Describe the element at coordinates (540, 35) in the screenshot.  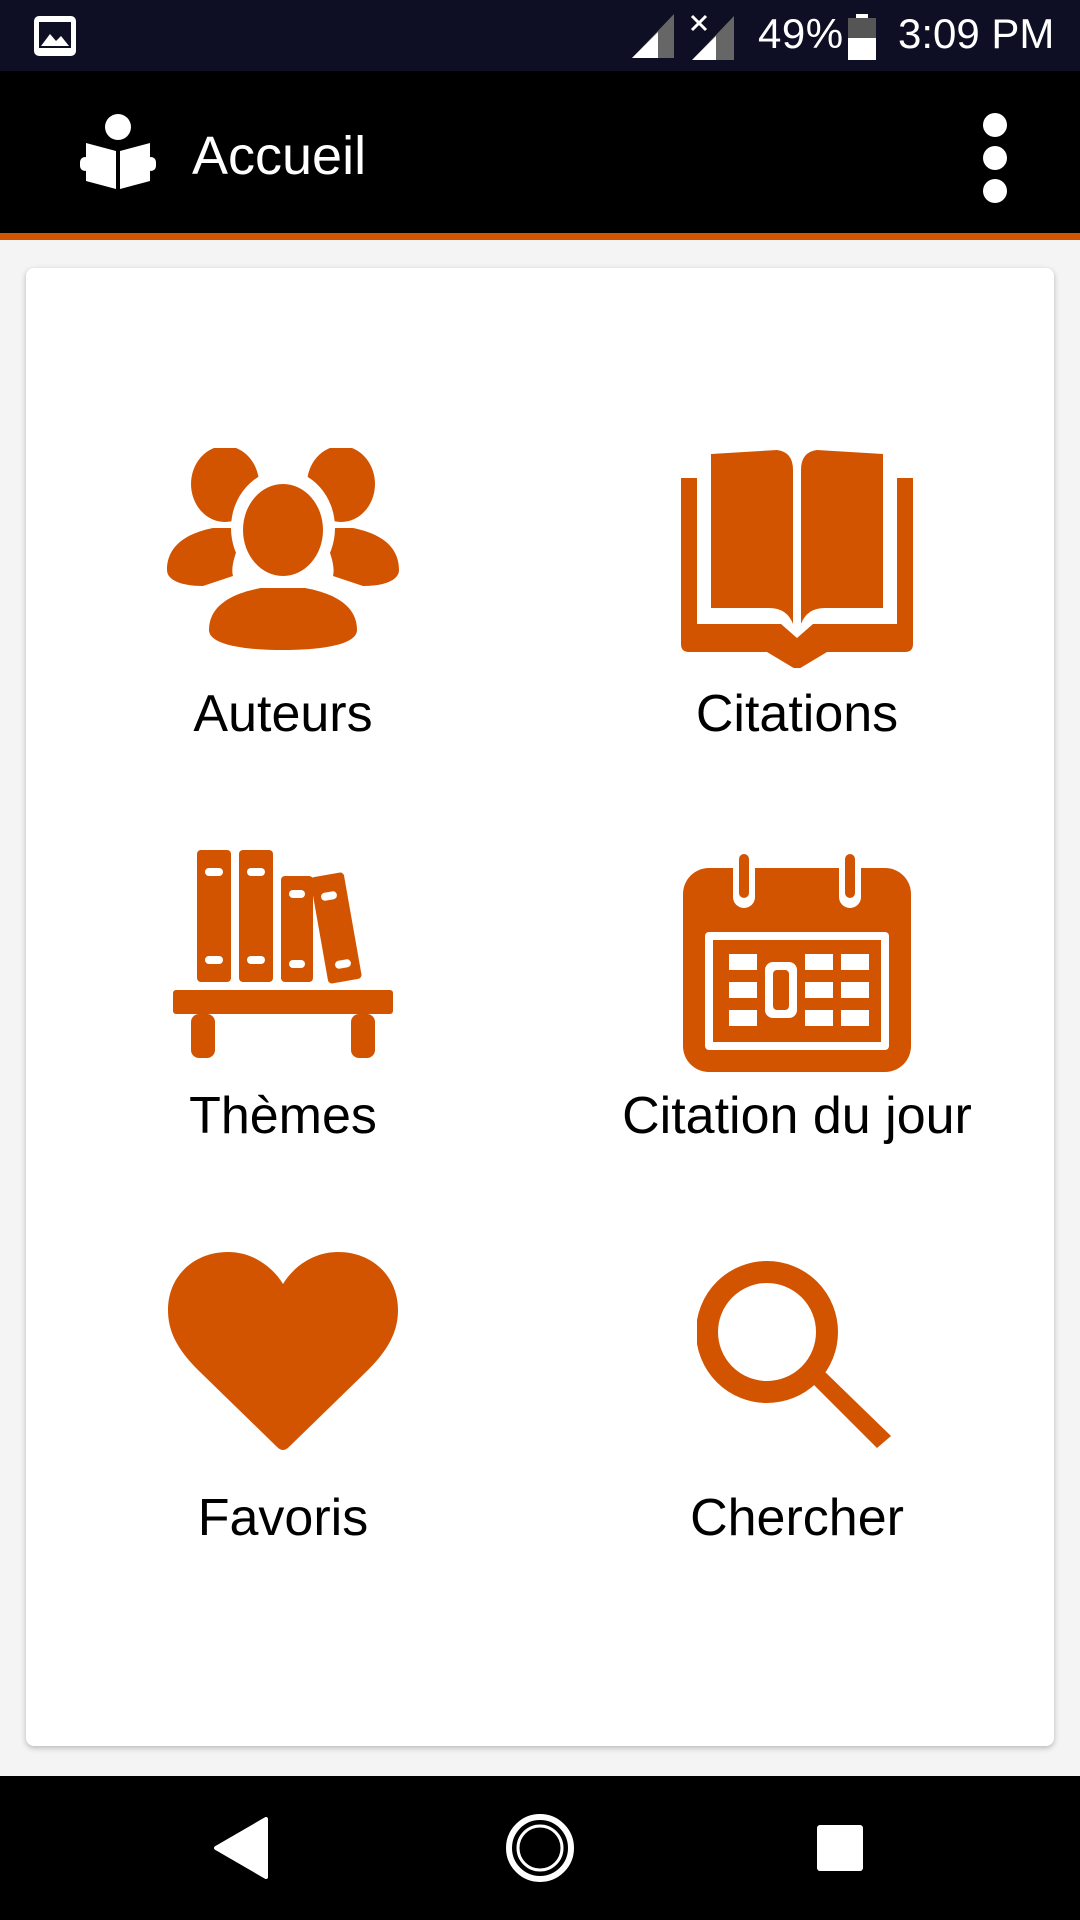
I see `status-bar: 49% 3:09 PM` at that location.